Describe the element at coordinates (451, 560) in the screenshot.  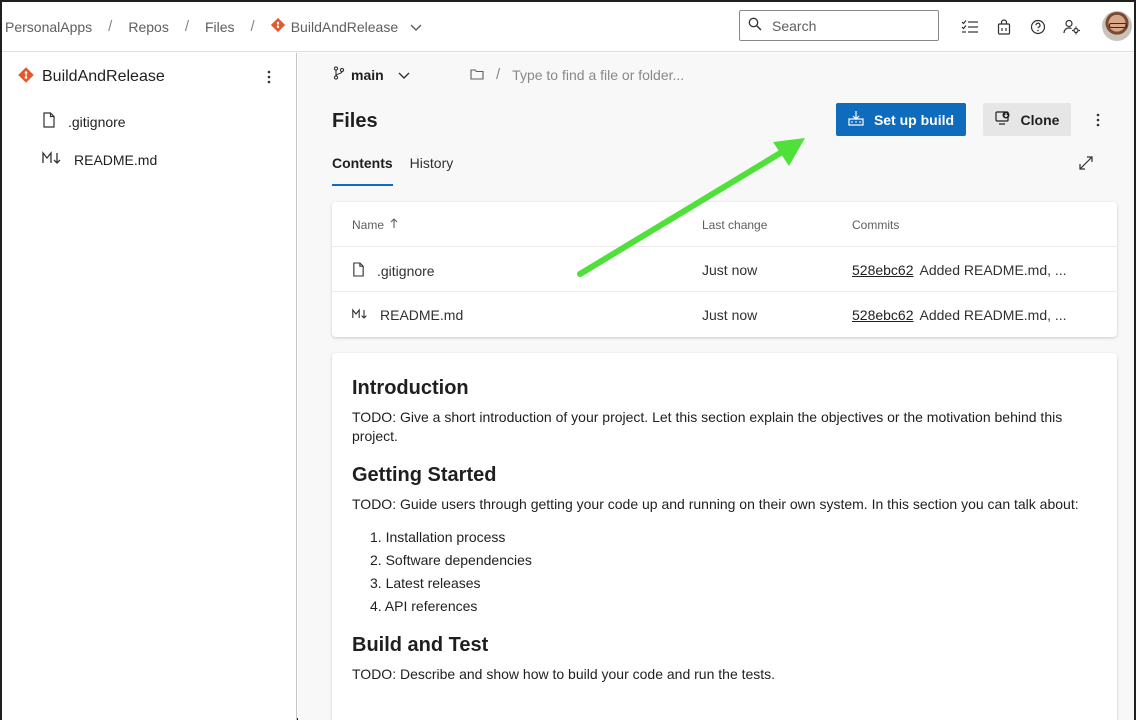
I see `list-item: 2. Software dependencies` at that location.